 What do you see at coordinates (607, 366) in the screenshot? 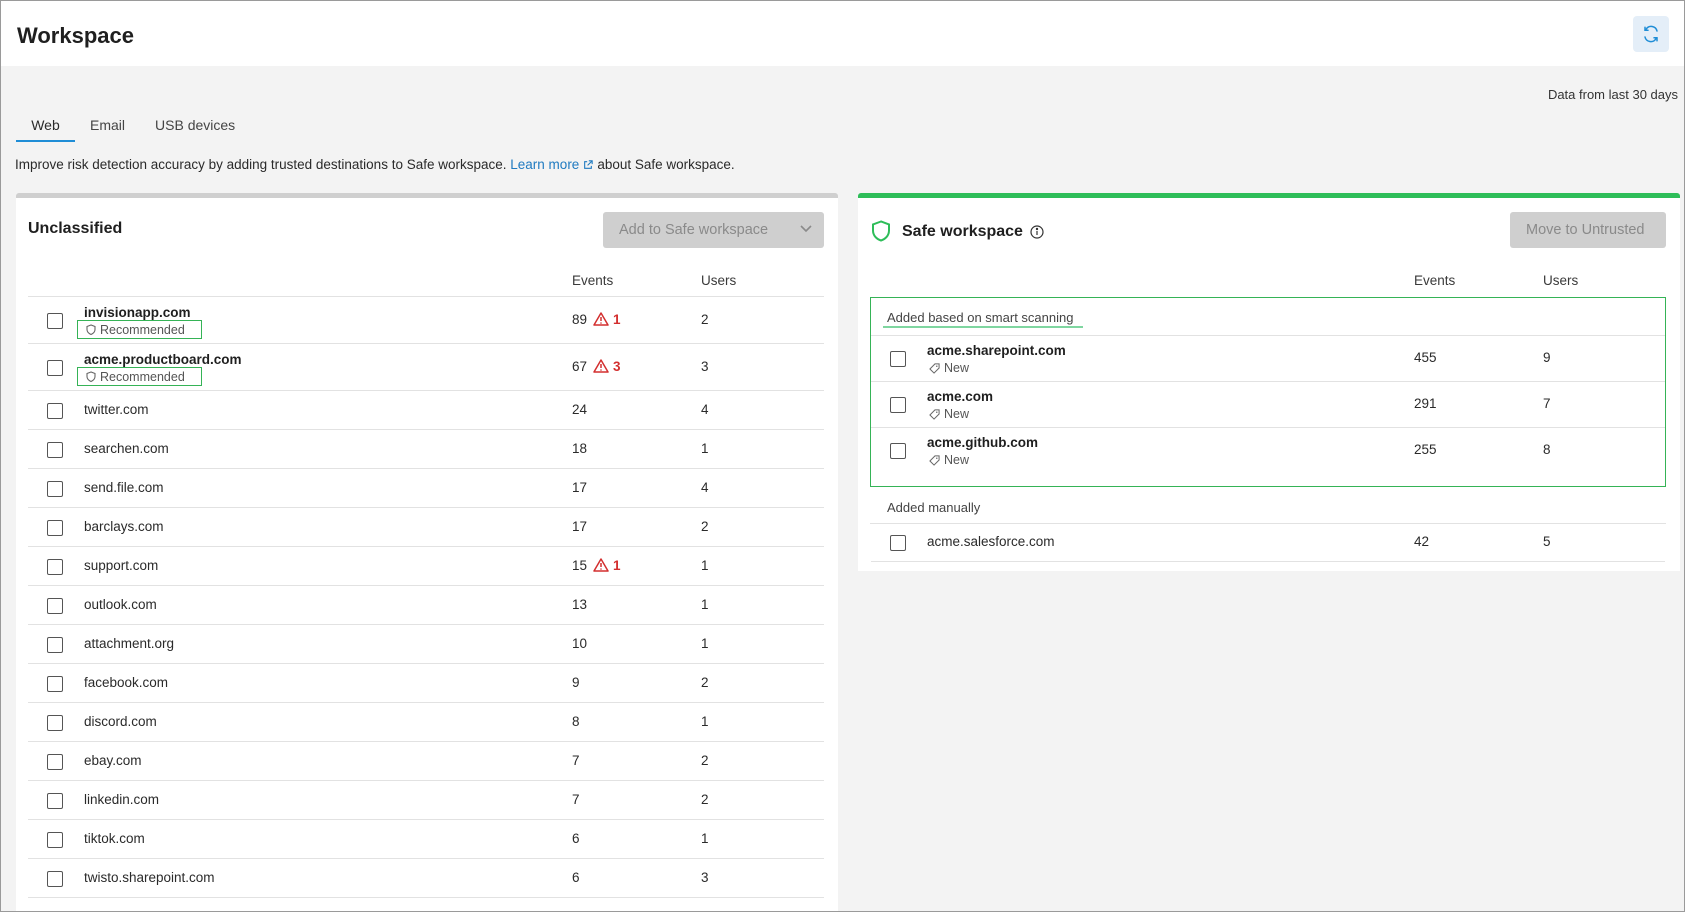
I see `alert-indicator: 3` at bounding box center [607, 366].